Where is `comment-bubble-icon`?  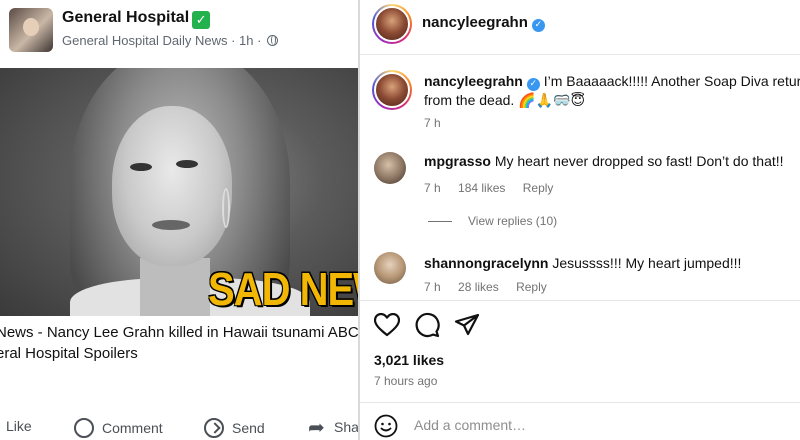 comment-bubble-icon is located at coordinates (84, 428).